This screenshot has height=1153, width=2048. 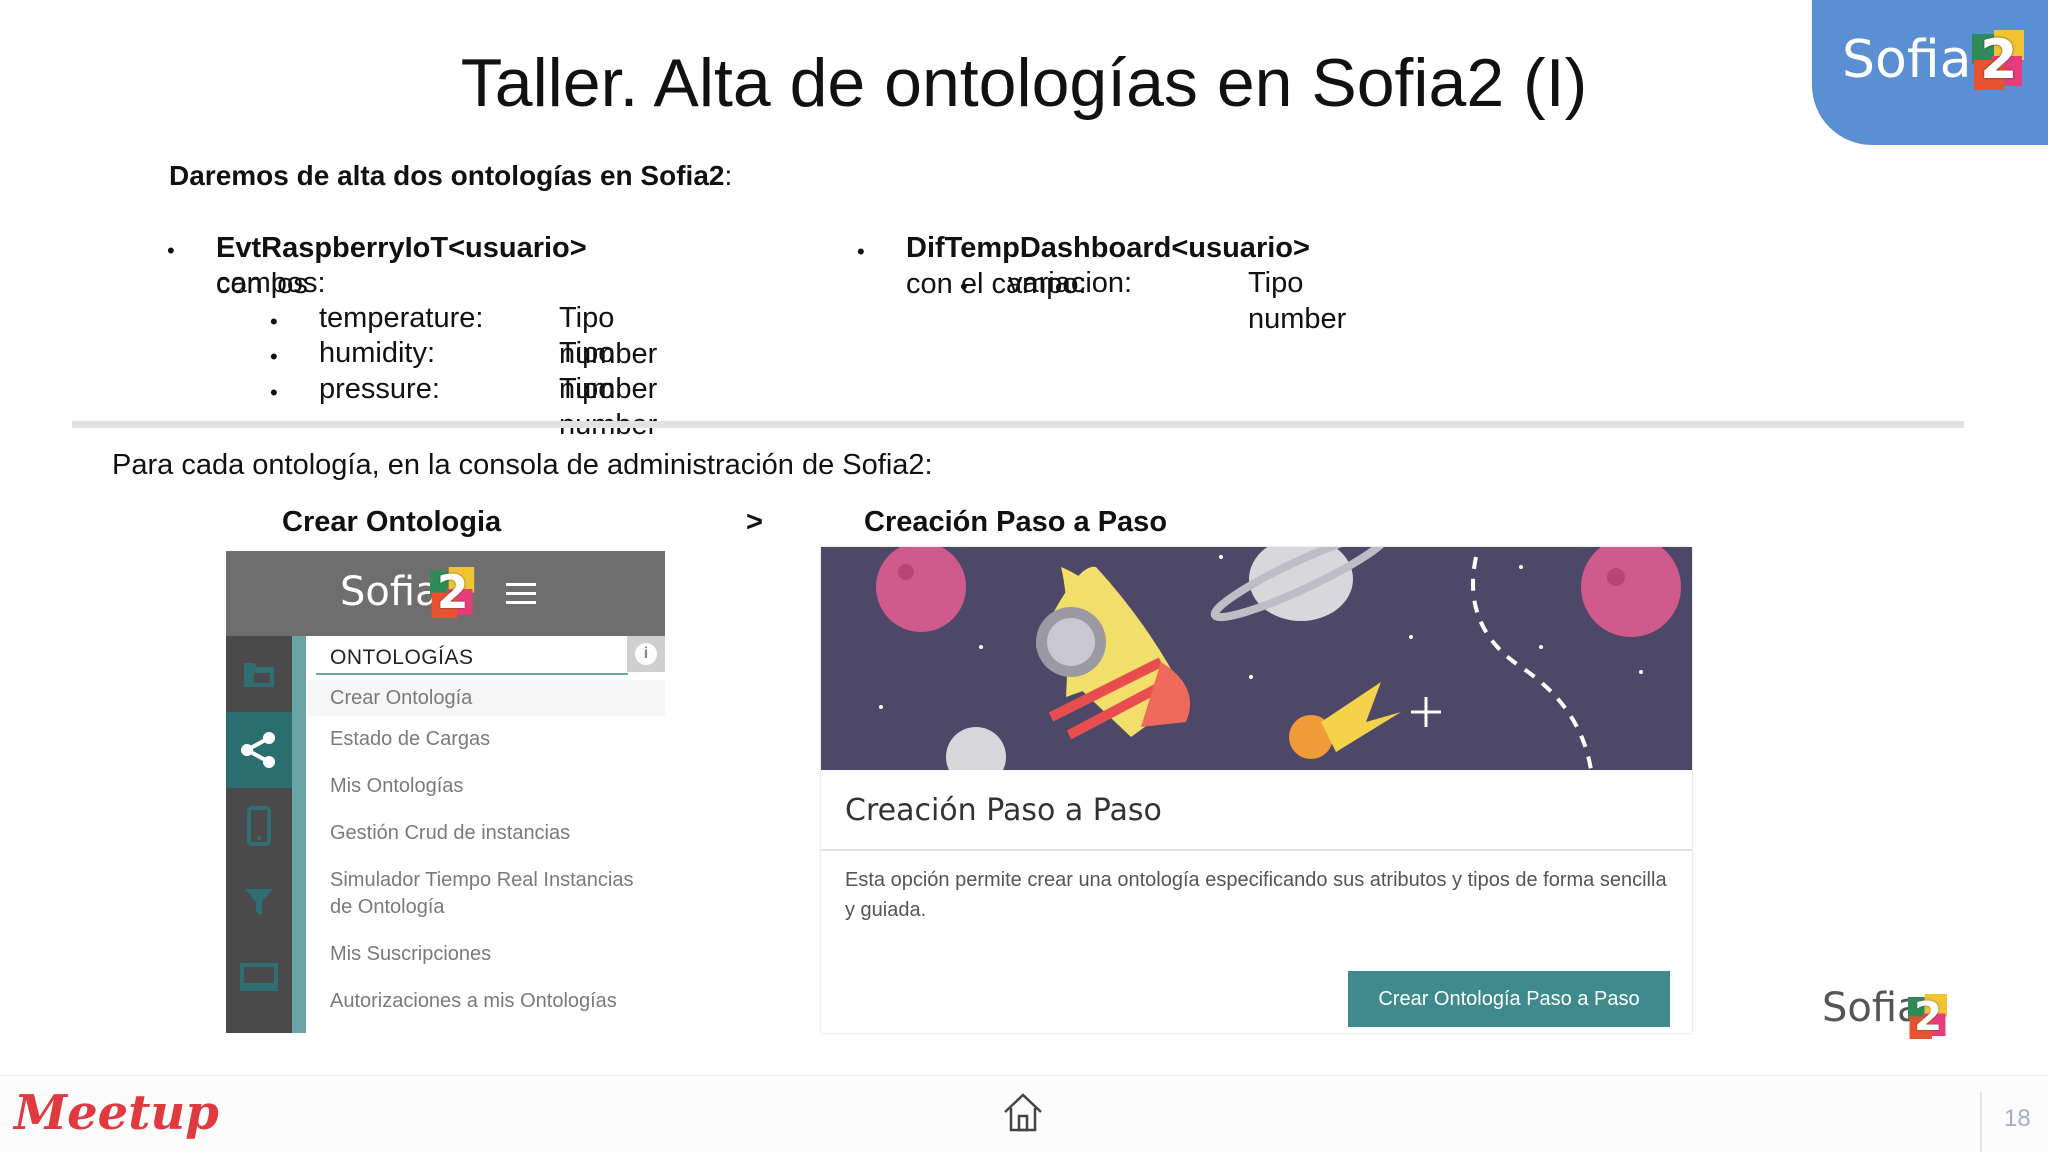 What do you see at coordinates (259, 750) in the screenshot?
I see `share-icon` at bounding box center [259, 750].